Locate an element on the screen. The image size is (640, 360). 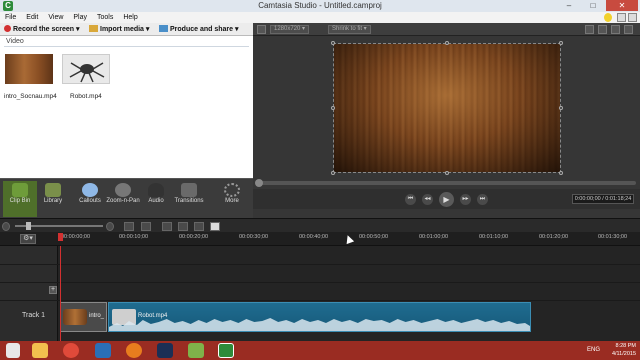
maximize-button: □ is located at coordinates (593, 5).